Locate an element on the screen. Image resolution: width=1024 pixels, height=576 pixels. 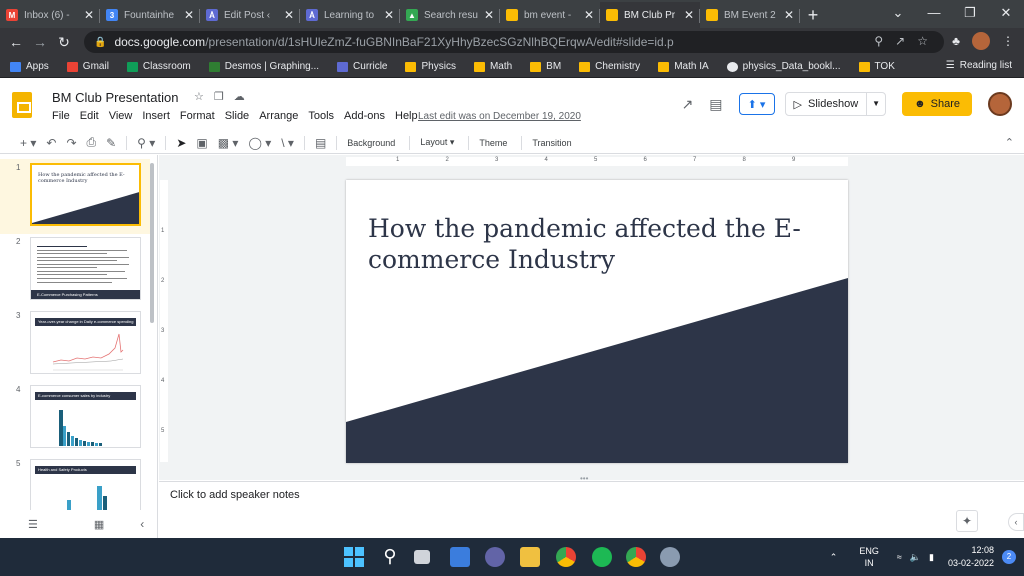
speaker-notes-placeholder: Click to add speaker notes is located at coordinates (235, 495).